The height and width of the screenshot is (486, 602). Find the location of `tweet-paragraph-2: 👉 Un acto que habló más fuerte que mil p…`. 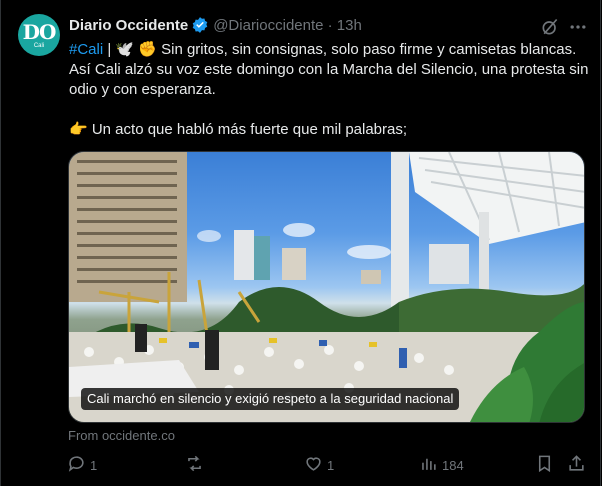

tweet-paragraph-2: 👉 Un acto que habló más fuerte que mil p… is located at coordinates (238, 129).